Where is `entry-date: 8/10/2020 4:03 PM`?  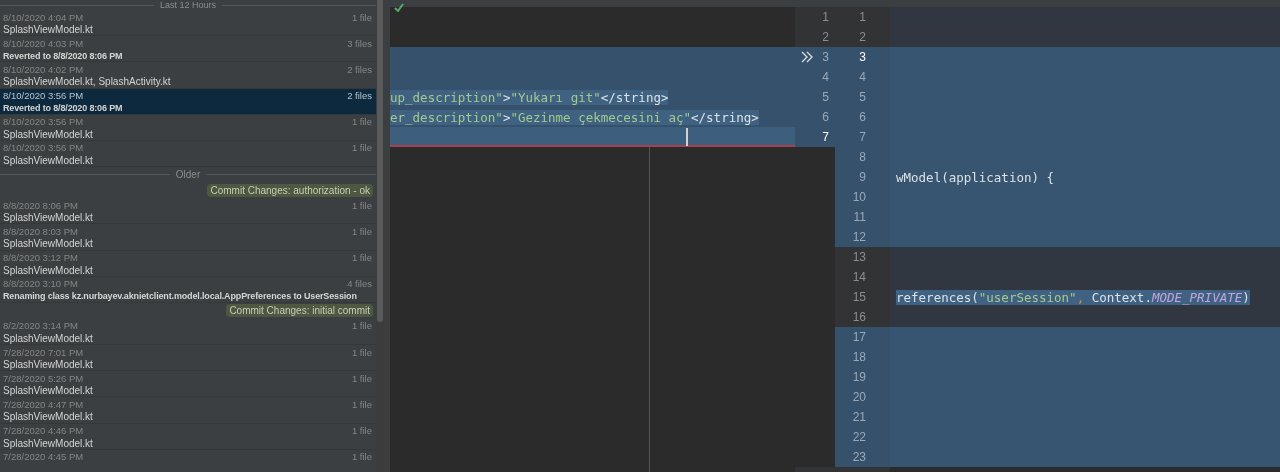 entry-date: 8/10/2020 4:03 PM is located at coordinates (44, 43).